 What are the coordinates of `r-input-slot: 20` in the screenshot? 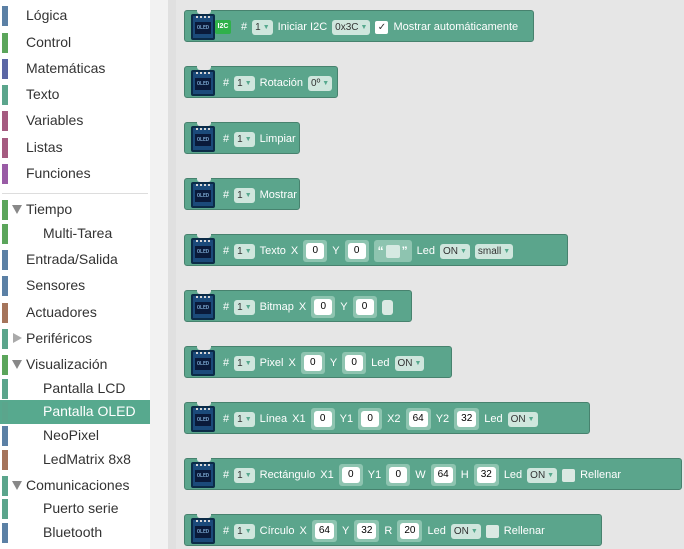 It's located at (410, 531).